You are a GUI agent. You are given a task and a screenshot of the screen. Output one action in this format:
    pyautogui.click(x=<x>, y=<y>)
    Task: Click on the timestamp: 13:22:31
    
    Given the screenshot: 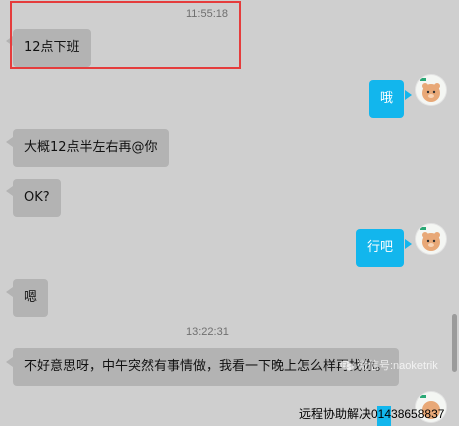 What is the action you would take?
    pyautogui.click(x=207, y=332)
    